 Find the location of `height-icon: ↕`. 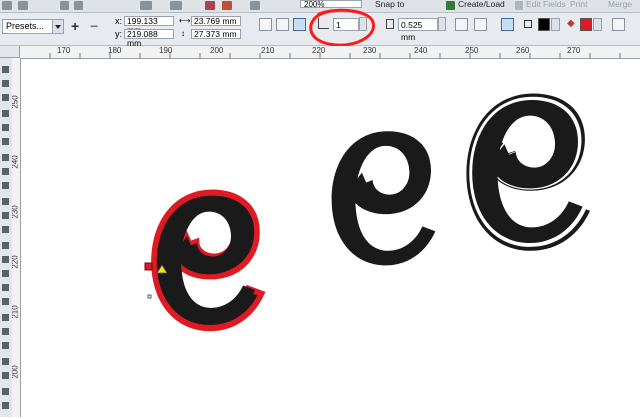

height-icon: ↕ is located at coordinates (183, 33).